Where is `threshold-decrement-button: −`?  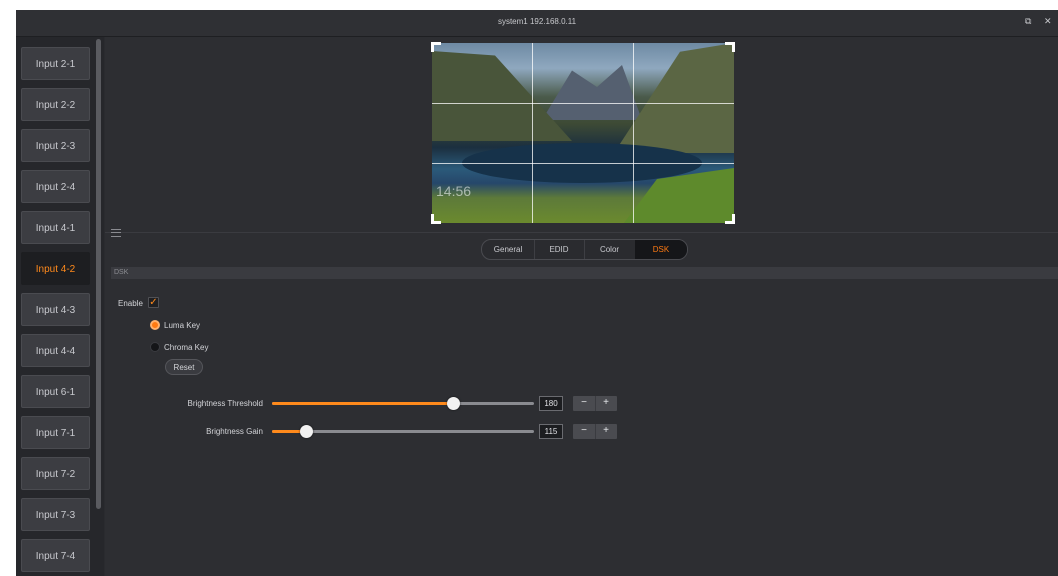
threshold-decrement-button: − is located at coordinates (584, 403).